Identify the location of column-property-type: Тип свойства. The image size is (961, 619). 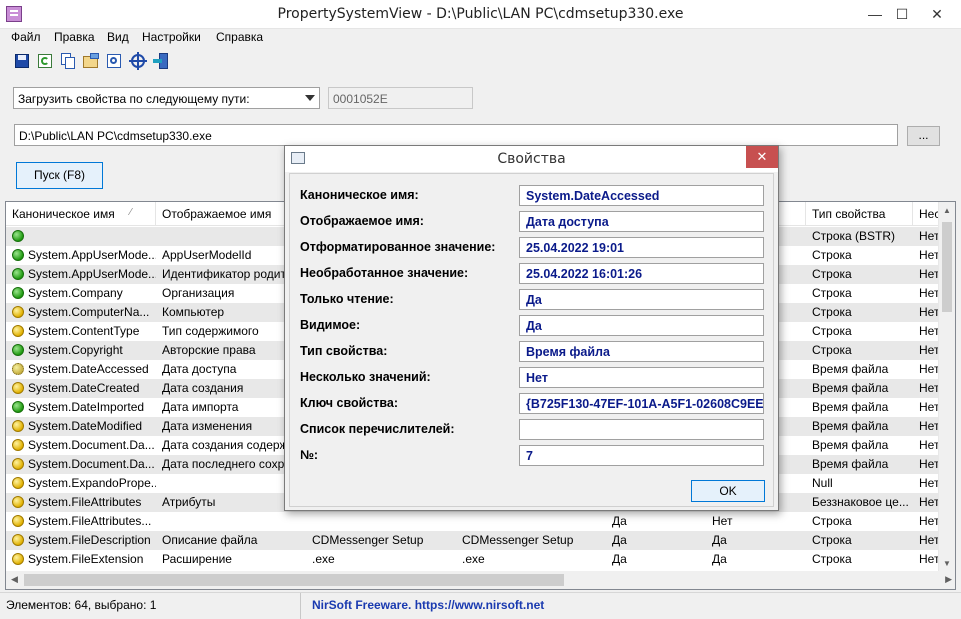
(859, 214).